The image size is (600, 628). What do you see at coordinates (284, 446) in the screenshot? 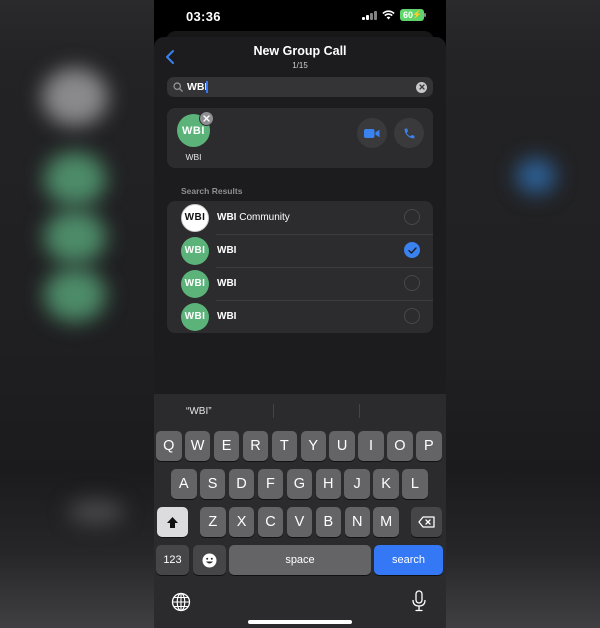
I see `key-t: T` at bounding box center [284, 446].